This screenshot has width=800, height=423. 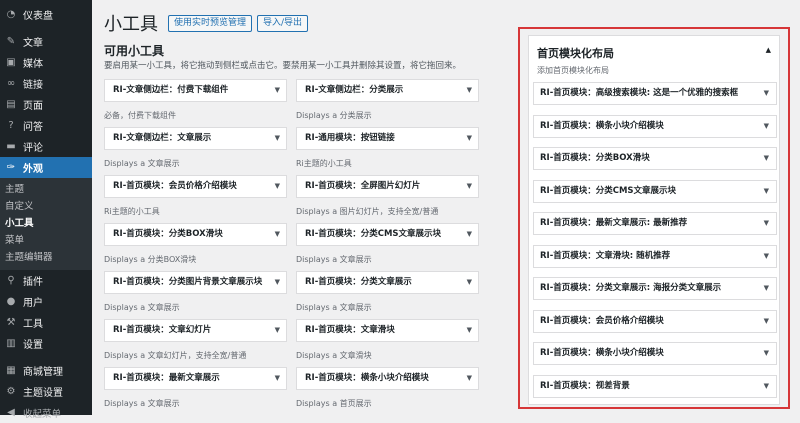 What do you see at coordinates (363, 186) in the screenshot?
I see `widget-title: RI-首页模块：全屏图片幻灯片` at bounding box center [363, 186].